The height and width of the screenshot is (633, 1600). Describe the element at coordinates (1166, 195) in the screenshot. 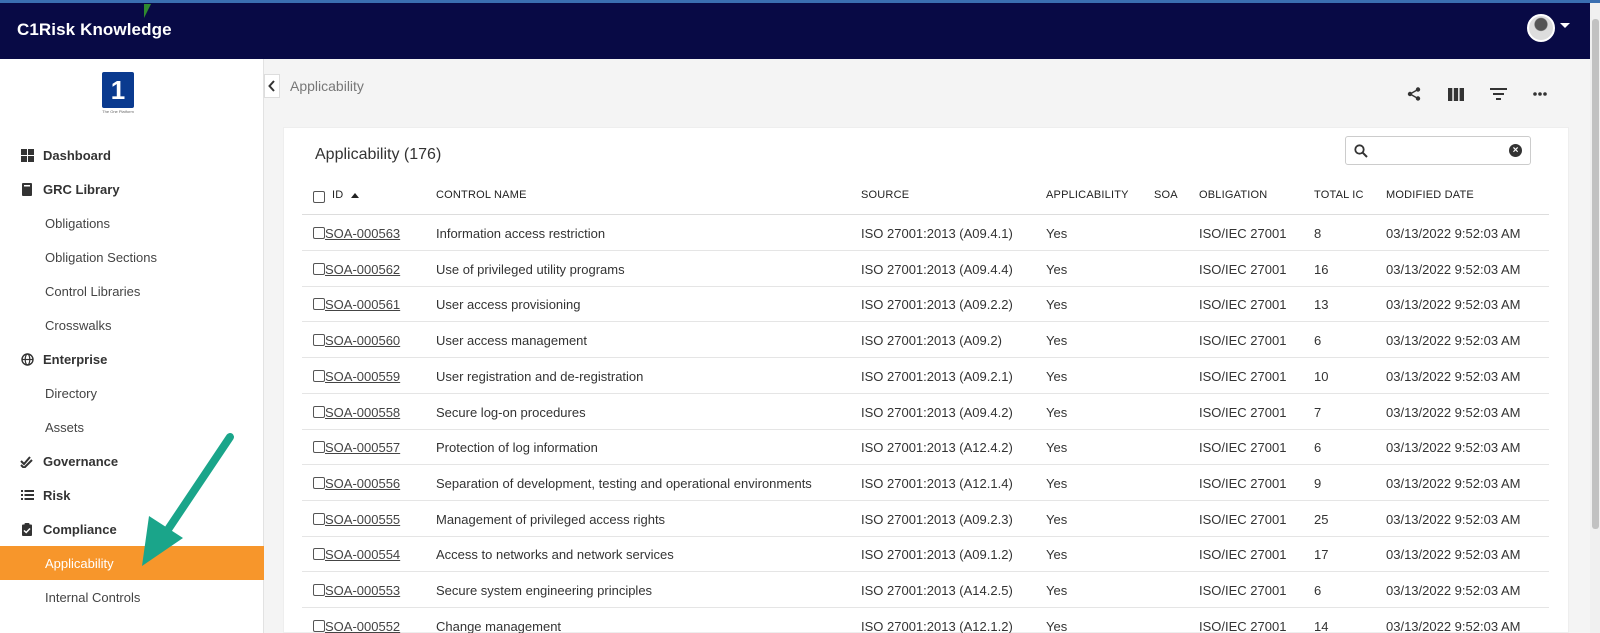

I see `column-header-soa: SOA` at that location.